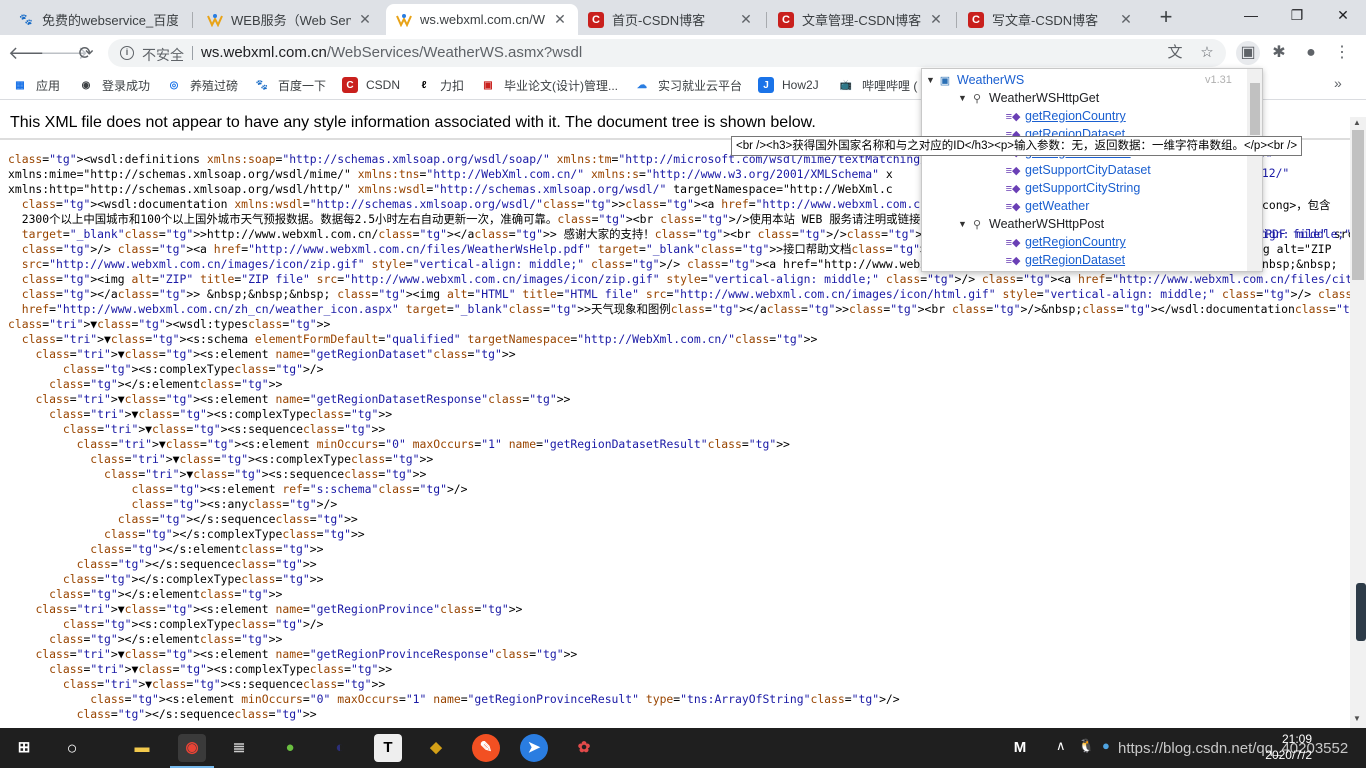  Describe the element at coordinates (24, 748) in the screenshot. I see `windows-start-icon: ⊞` at that location.